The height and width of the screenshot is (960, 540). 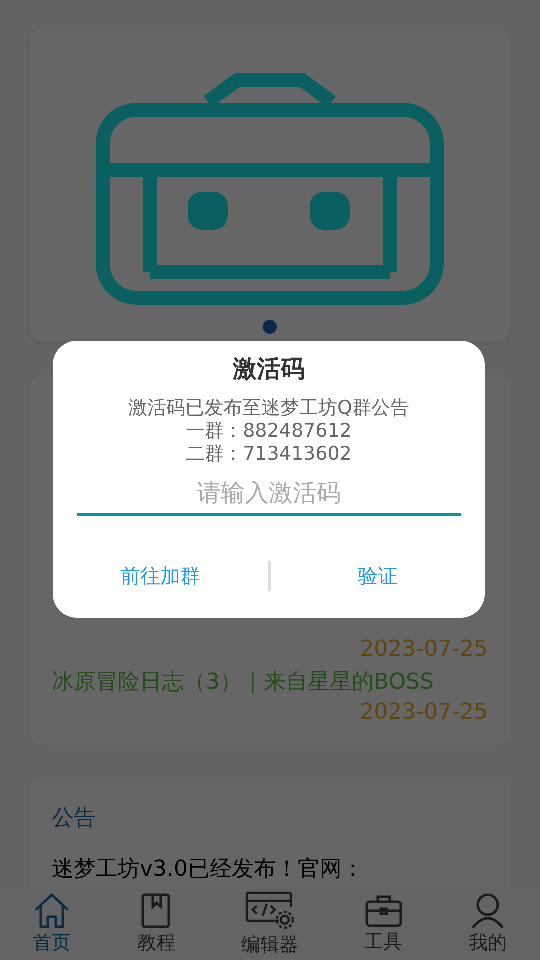 What do you see at coordinates (156, 943) in the screenshot?
I see `nav-tab: 教程` at bounding box center [156, 943].